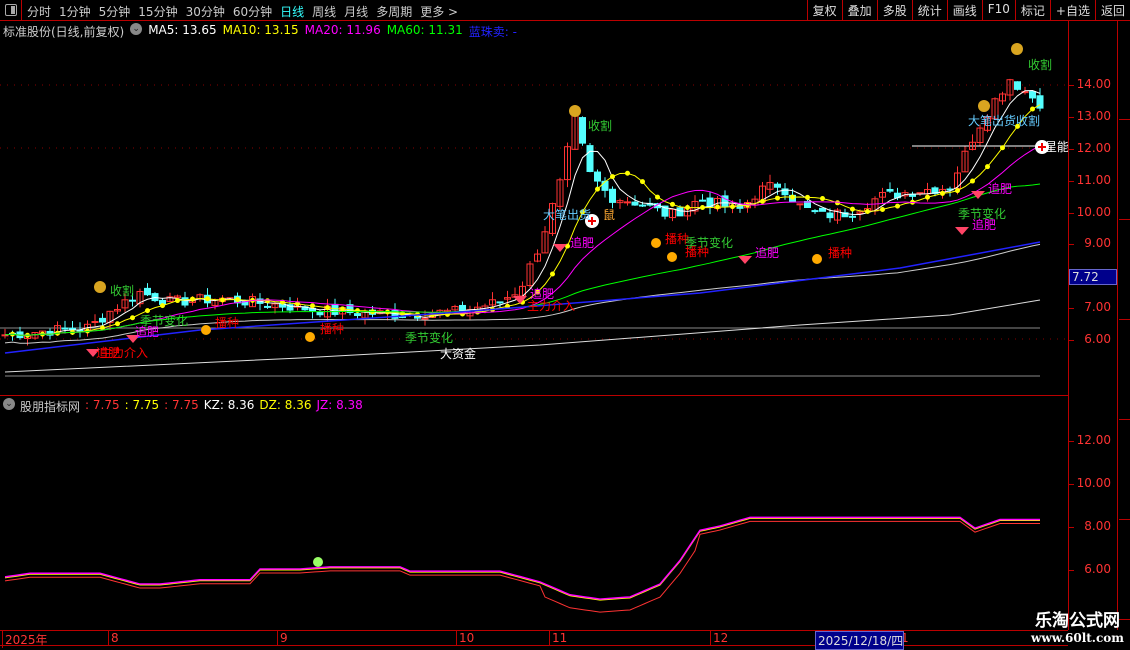 This screenshot has height=650, width=1130. Describe the element at coordinates (1124, 325) in the screenshot. I see `side-panel-tabs` at that location.